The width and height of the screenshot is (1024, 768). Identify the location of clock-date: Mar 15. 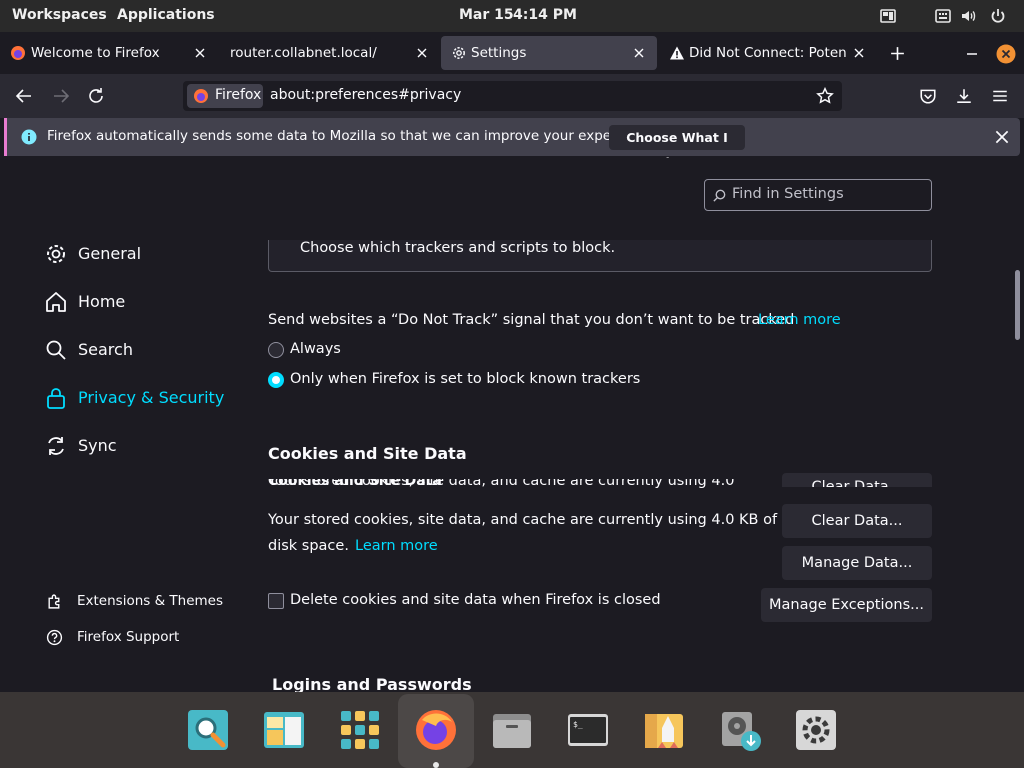
(486, 15).